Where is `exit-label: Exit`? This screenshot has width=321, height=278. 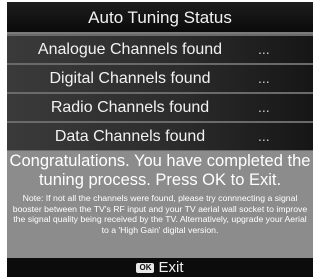
exit-label: Exit is located at coordinates (170, 267).